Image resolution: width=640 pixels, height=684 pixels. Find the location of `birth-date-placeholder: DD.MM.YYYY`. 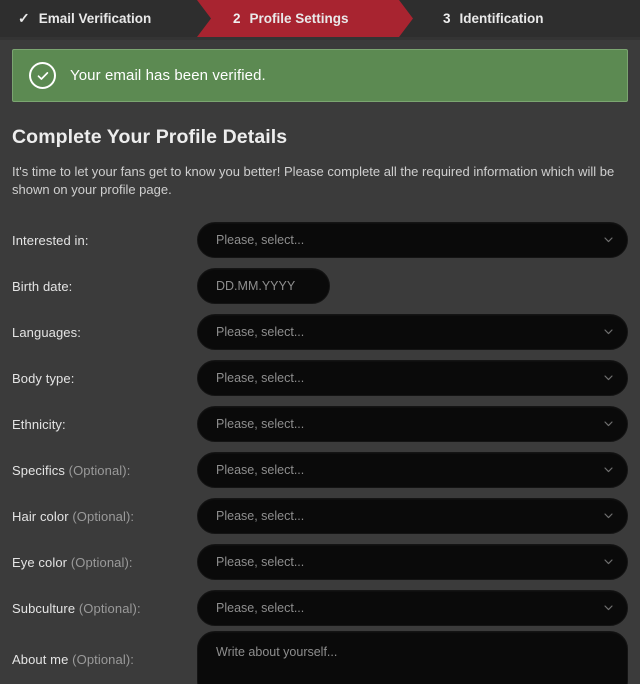

birth-date-placeholder: DD.MM.YYYY is located at coordinates (256, 286).